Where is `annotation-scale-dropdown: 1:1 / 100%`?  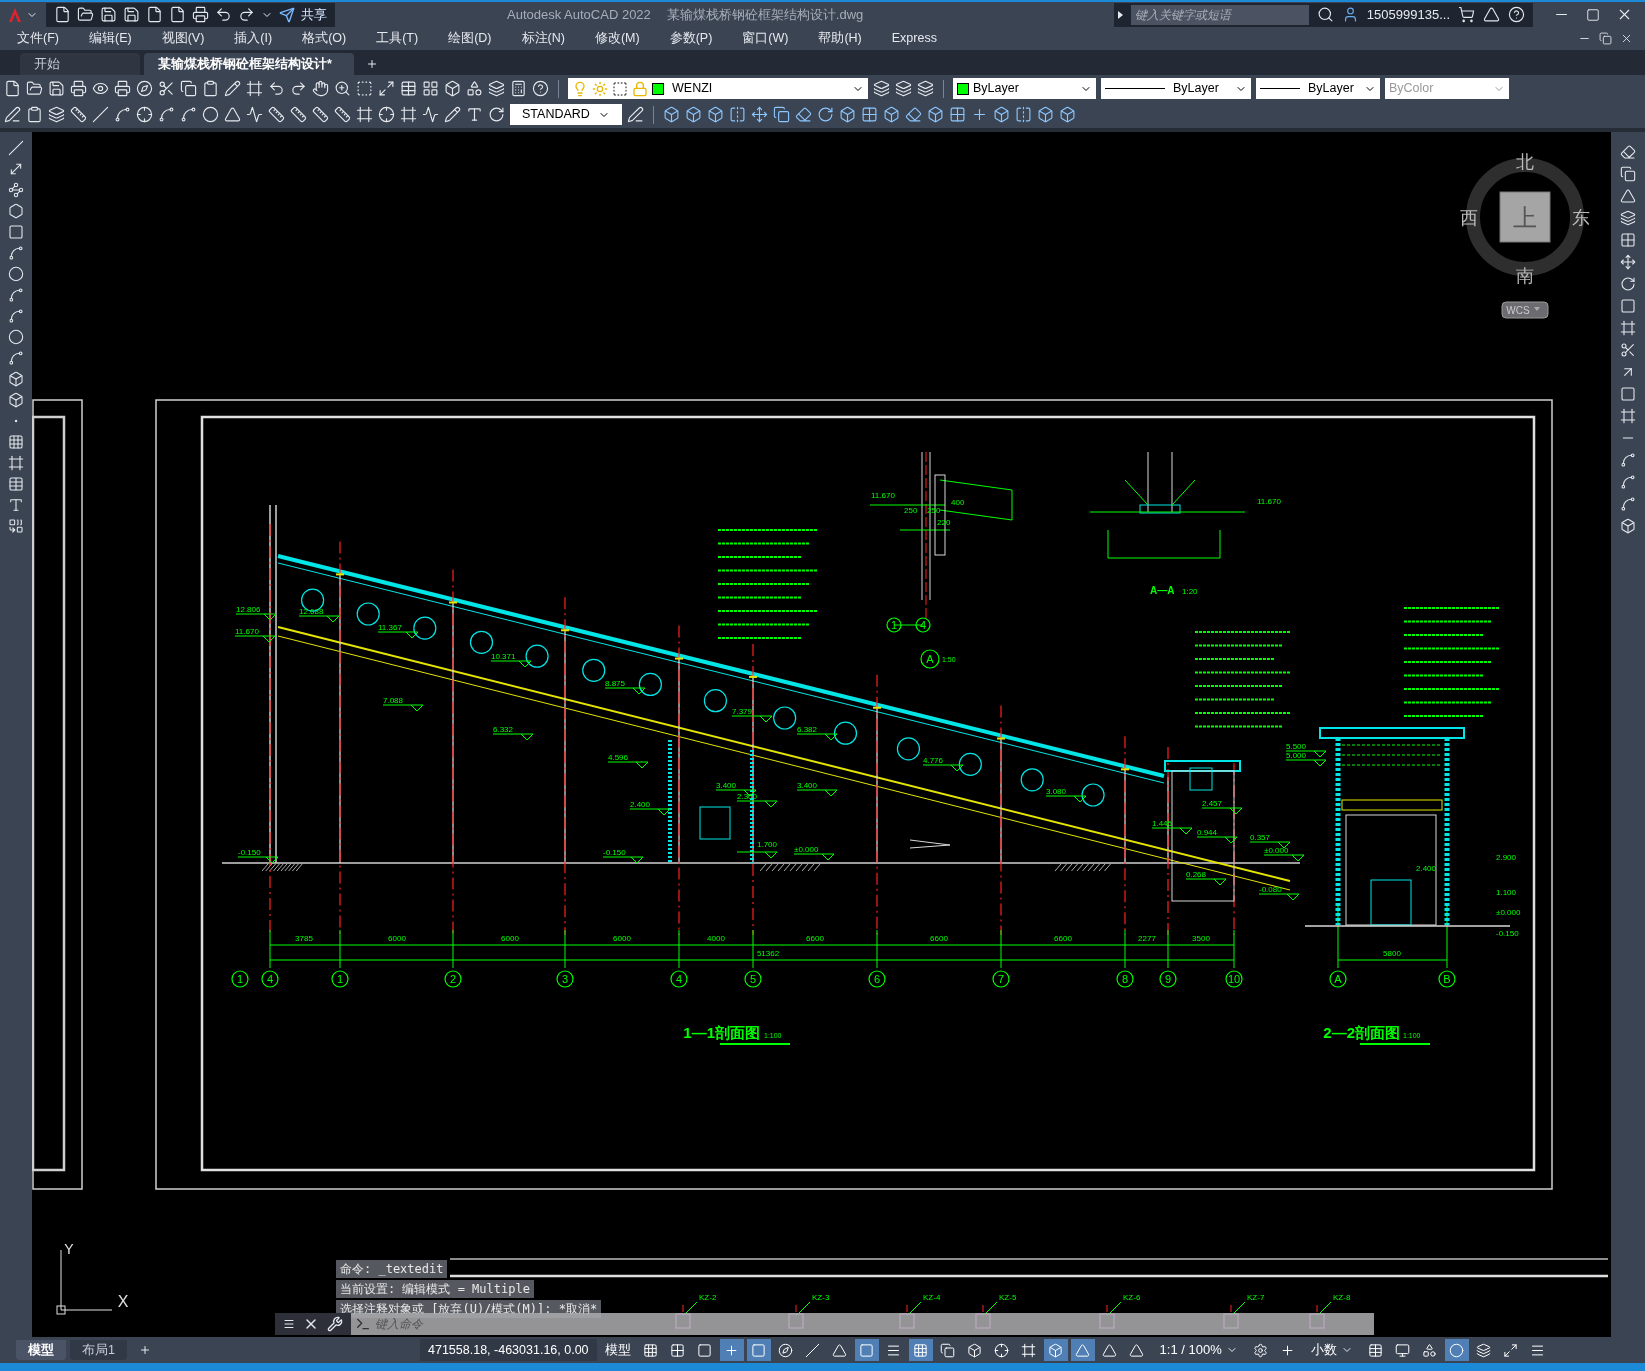 annotation-scale-dropdown: 1:1 / 100% is located at coordinates (1190, 1350).